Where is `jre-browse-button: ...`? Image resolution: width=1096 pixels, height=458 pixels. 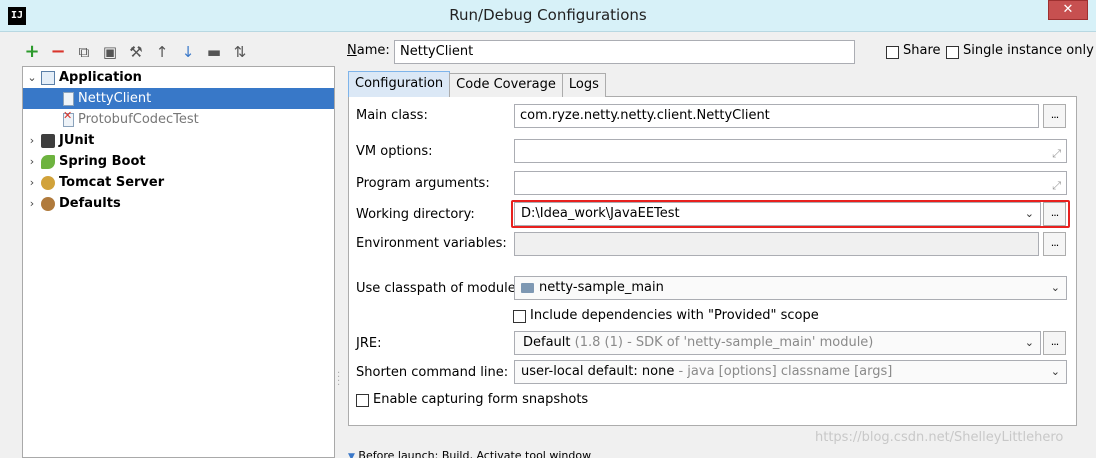 jre-browse-button: ... is located at coordinates (1054, 343).